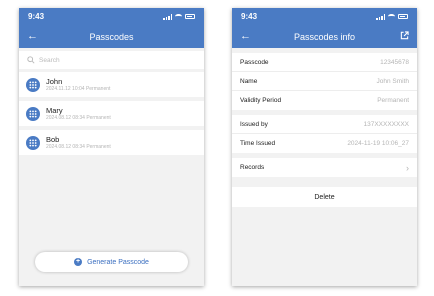 This screenshot has height=296, width=434. Describe the element at coordinates (386, 124) in the screenshot. I see `row-value: 137XXXXXXXX` at that location.